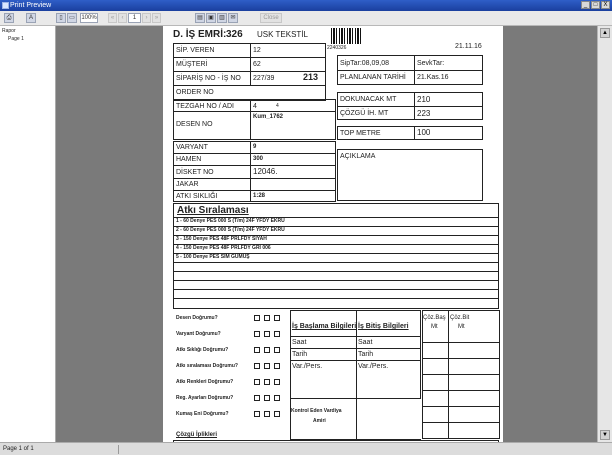  I want to click on text-icon: A, so click(31, 18).